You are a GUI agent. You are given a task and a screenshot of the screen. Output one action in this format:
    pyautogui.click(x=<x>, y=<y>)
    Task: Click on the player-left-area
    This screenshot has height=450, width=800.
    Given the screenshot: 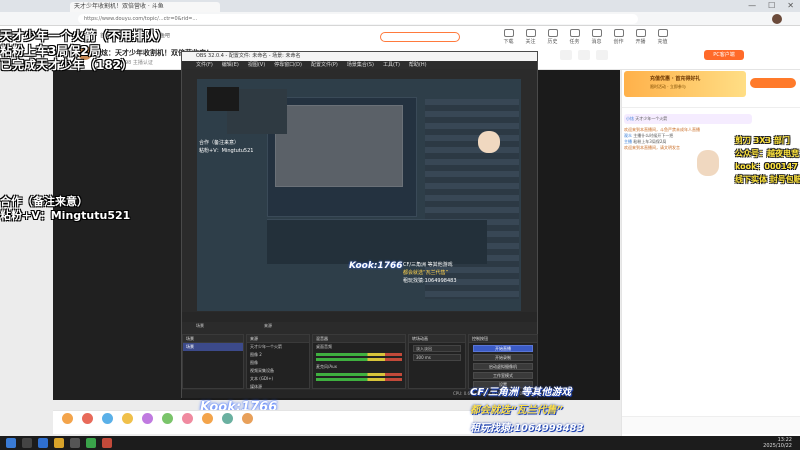 What is the action you would take?
    pyautogui.click(x=117, y=235)
    